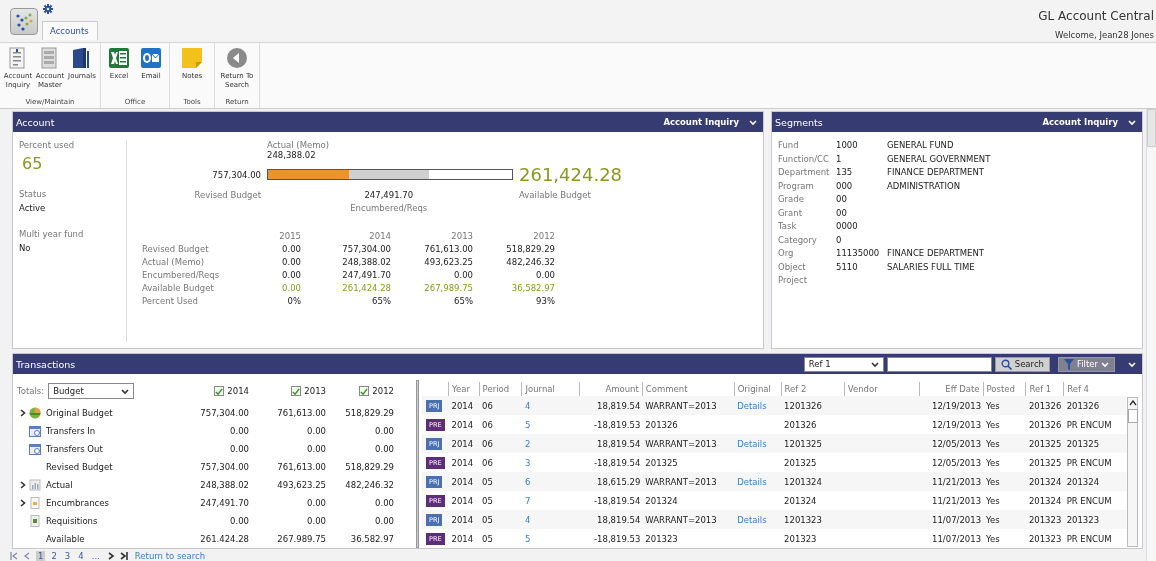 This screenshot has height=561, width=1156. I want to click on table-cell-text: 261.424.28, so click(224, 539).